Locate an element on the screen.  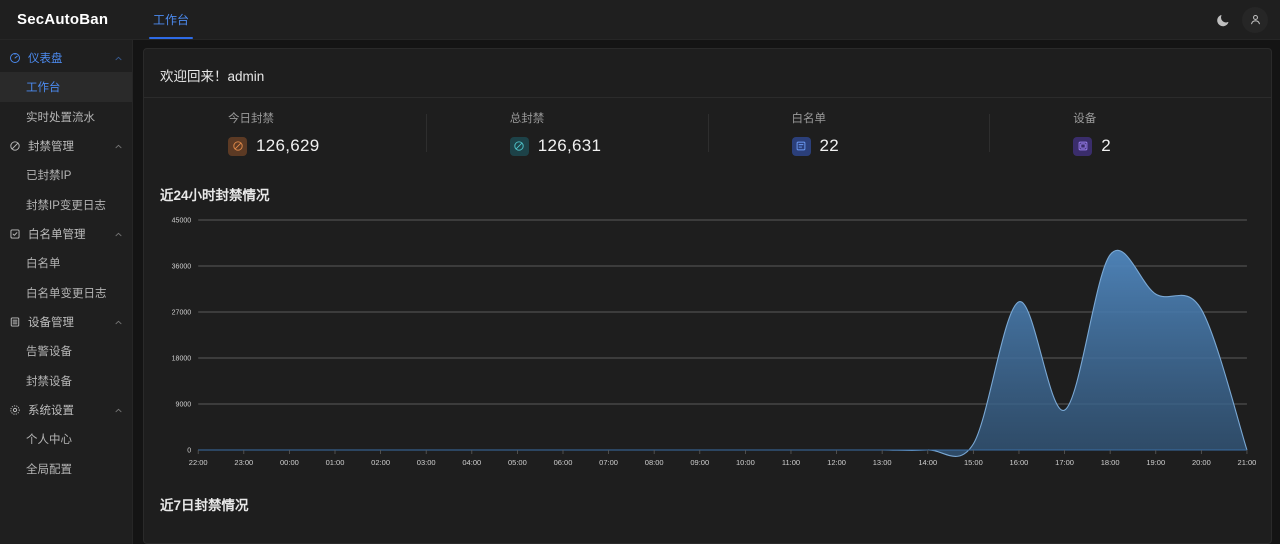
user-avatar-icon is located at coordinates (1255, 19).